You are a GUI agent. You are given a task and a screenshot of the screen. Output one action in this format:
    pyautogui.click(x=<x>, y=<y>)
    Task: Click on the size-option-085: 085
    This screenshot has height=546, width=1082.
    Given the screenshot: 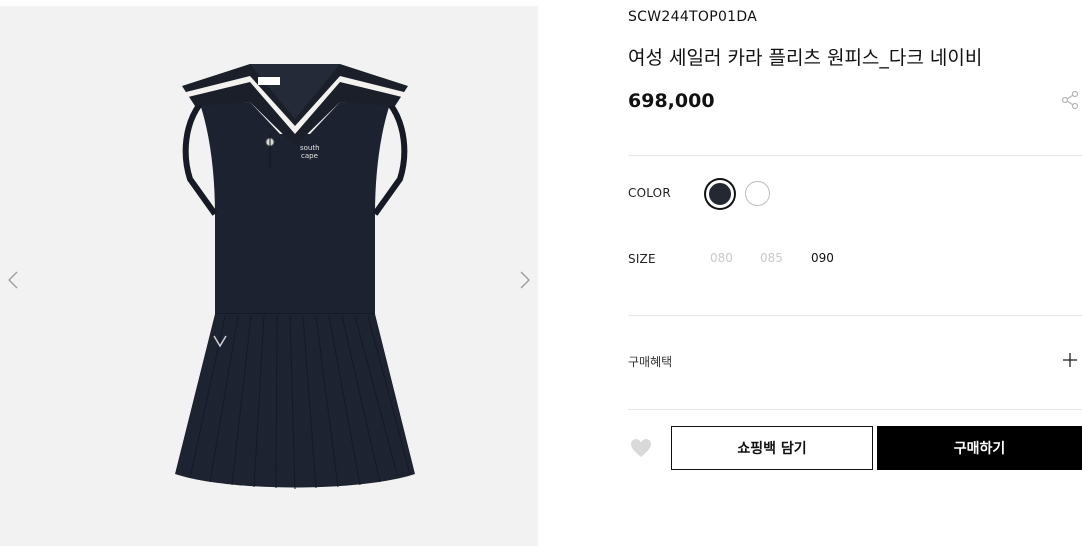 What is the action you would take?
    pyautogui.click(x=771, y=258)
    